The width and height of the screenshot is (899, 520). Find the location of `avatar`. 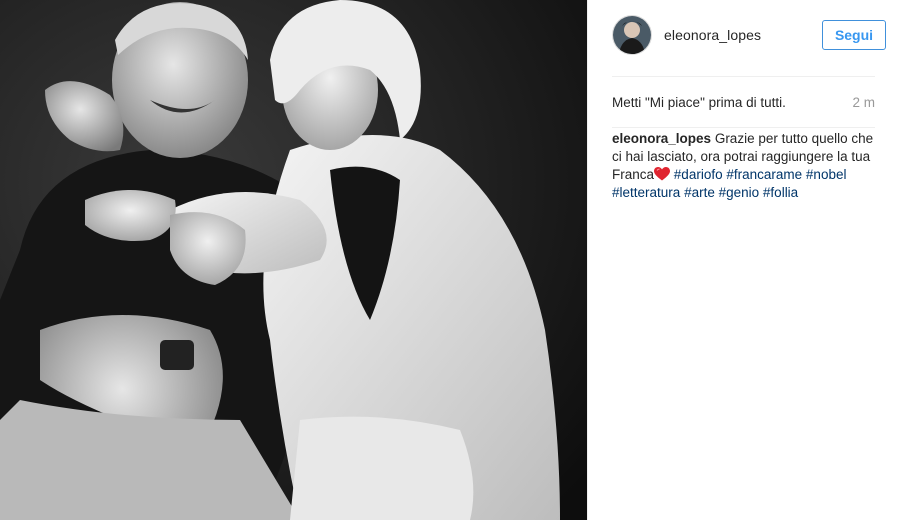

avatar is located at coordinates (632, 35).